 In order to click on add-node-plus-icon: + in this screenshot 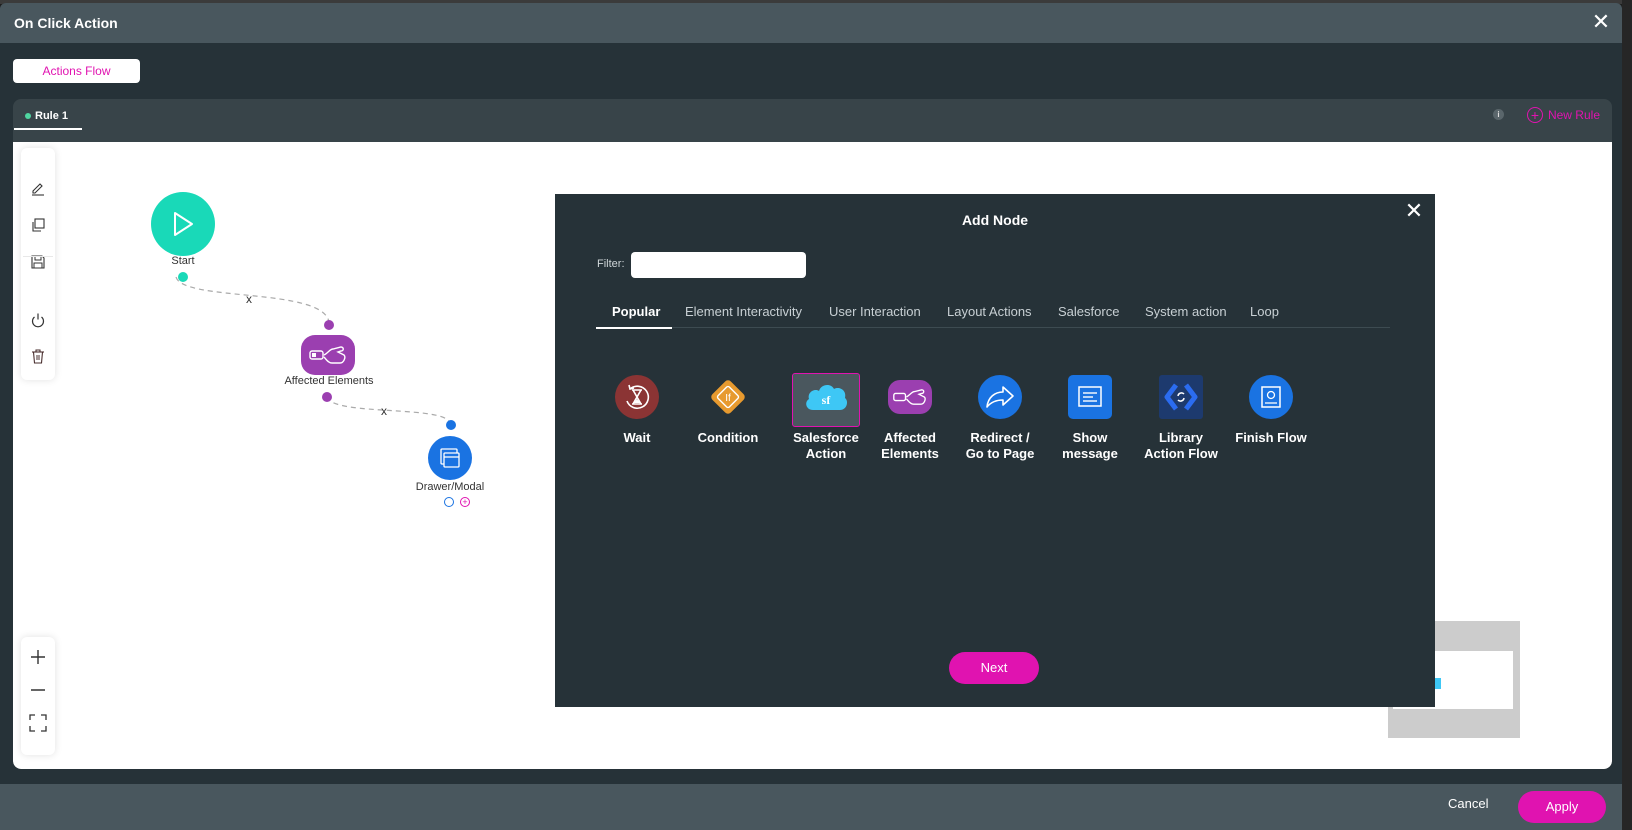, I will do `click(465, 502)`.